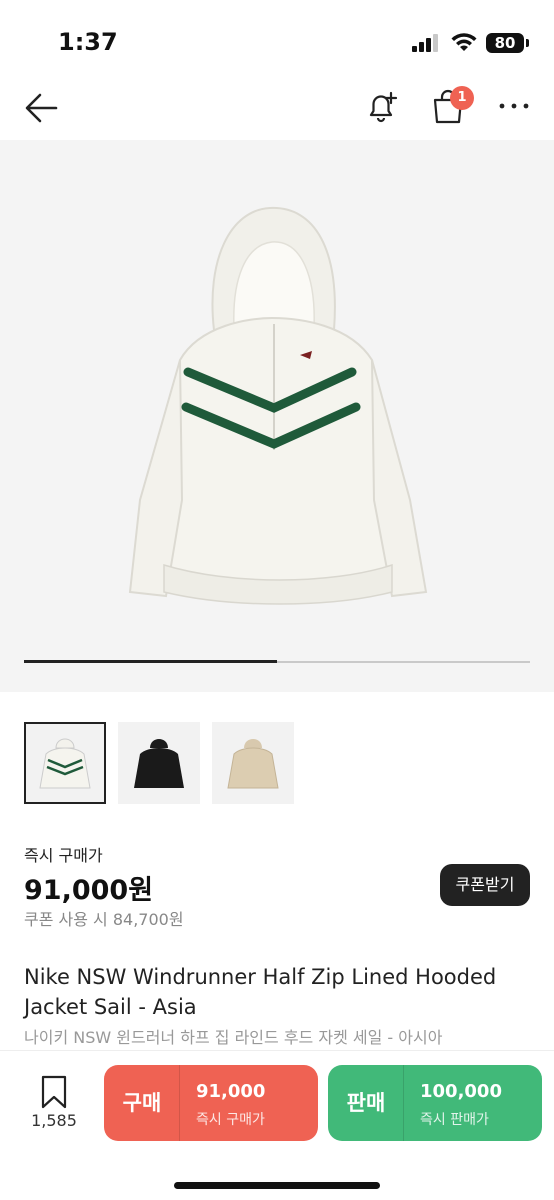 The image size is (554, 1200). I want to click on back-arrow-icon, so click(42, 108).